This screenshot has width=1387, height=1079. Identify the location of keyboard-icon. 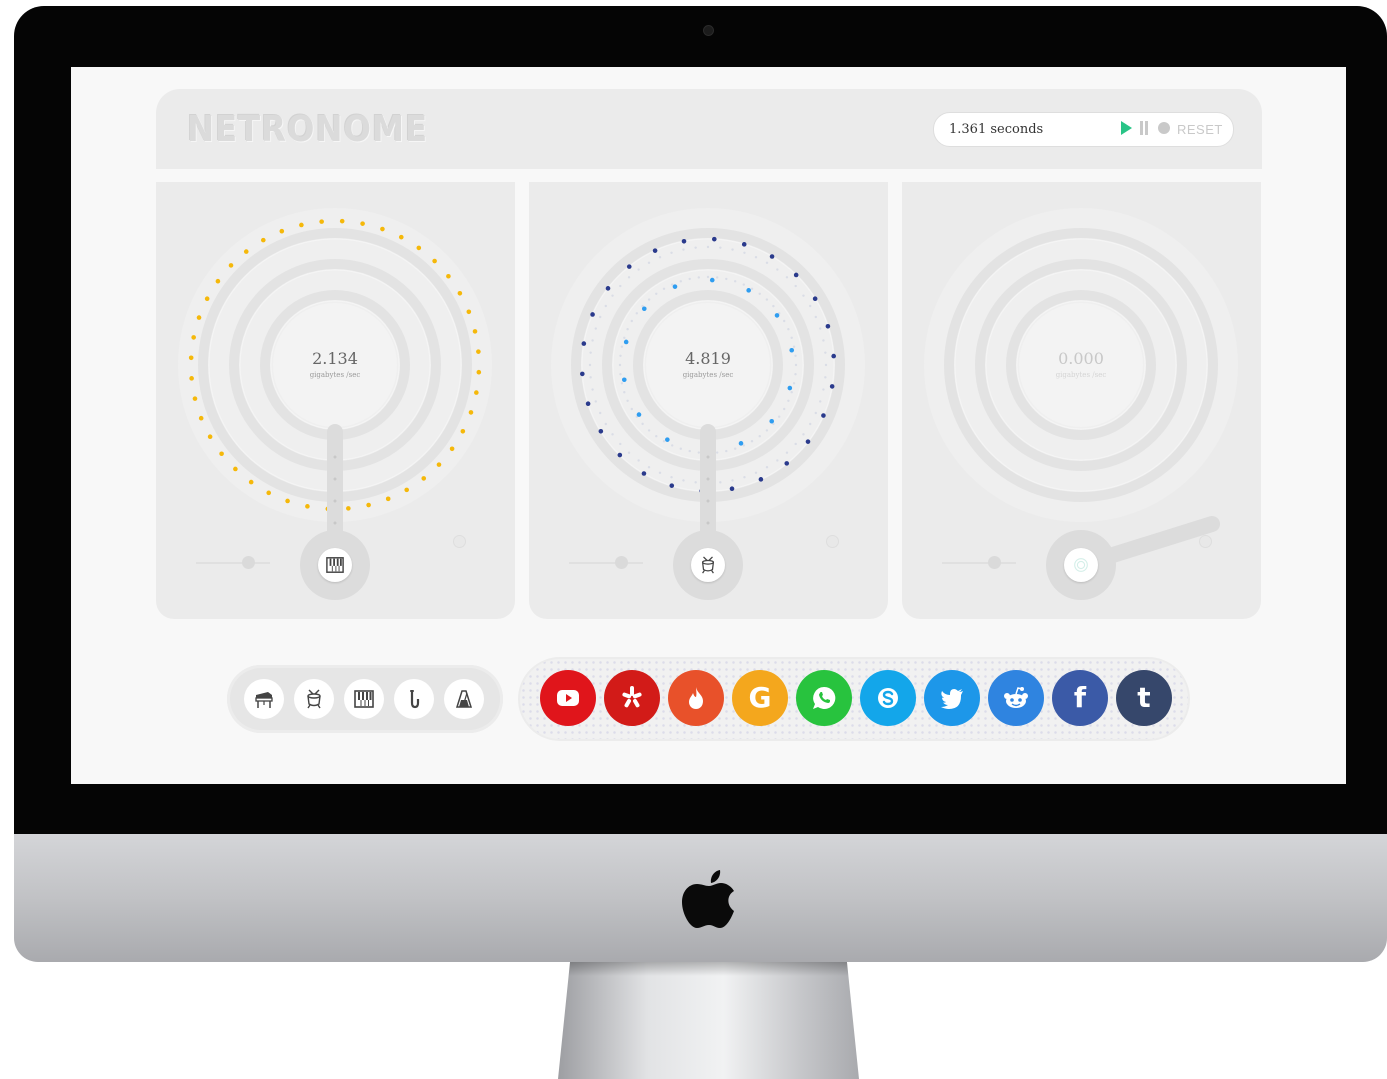
(364, 699).